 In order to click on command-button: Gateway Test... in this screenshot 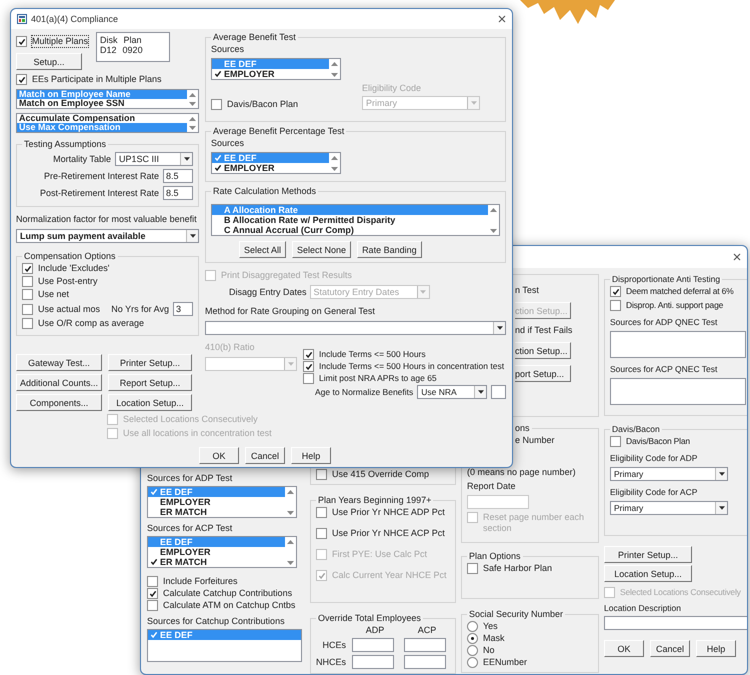, I will do `click(59, 362)`.